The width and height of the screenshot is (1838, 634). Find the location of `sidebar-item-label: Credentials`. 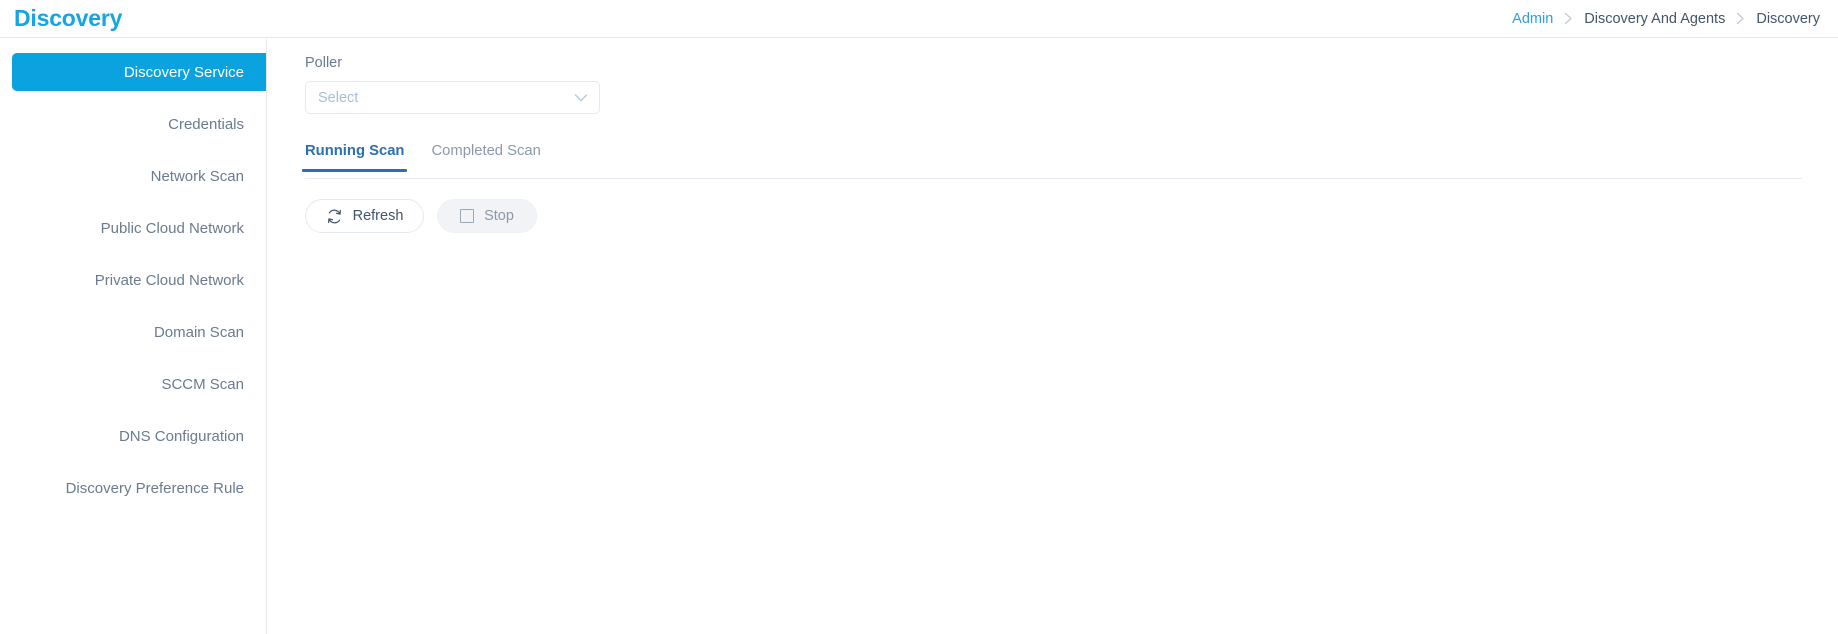

sidebar-item-label: Credentials is located at coordinates (206, 124).